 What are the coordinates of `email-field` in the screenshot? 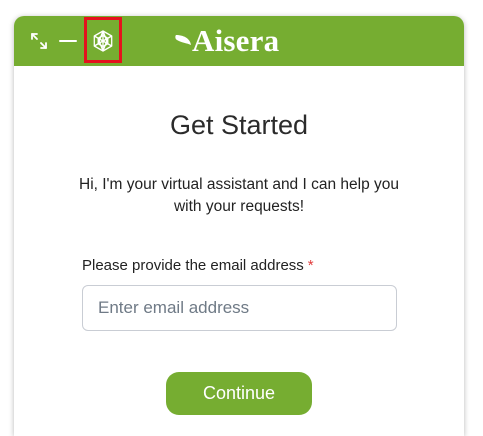 It's located at (239, 308).